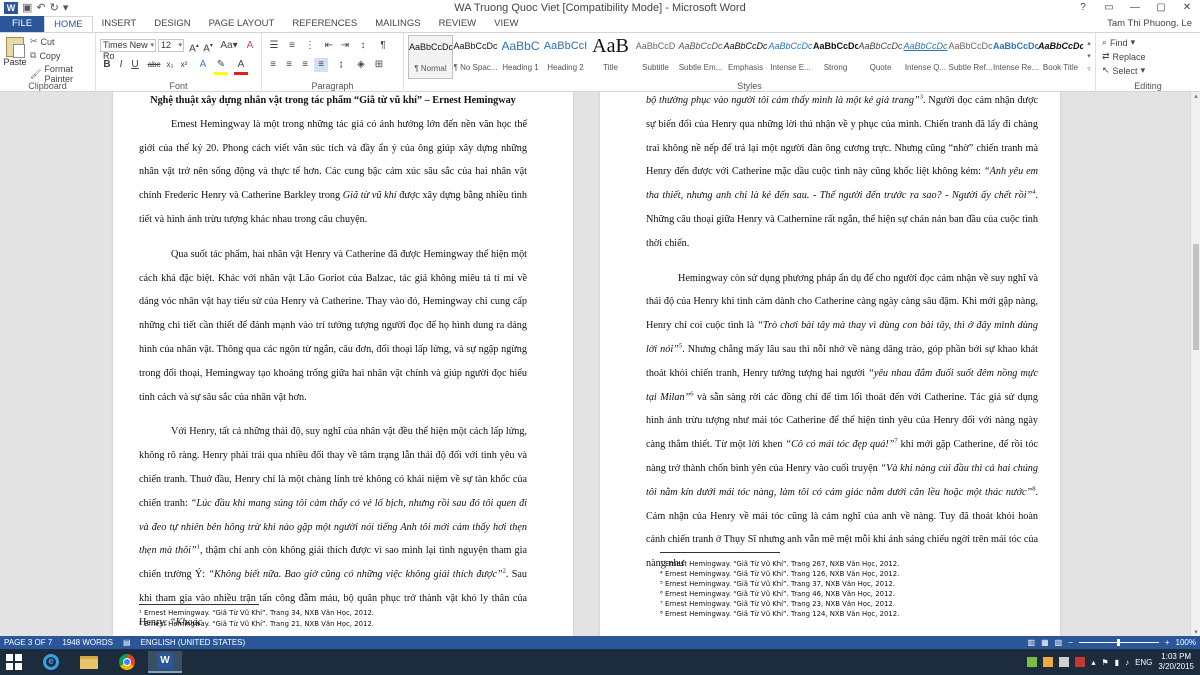 The height and width of the screenshot is (675, 1200). Describe the element at coordinates (1123, 70) in the screenshot. I see `select-button: ↖ Select ▾` at that location.